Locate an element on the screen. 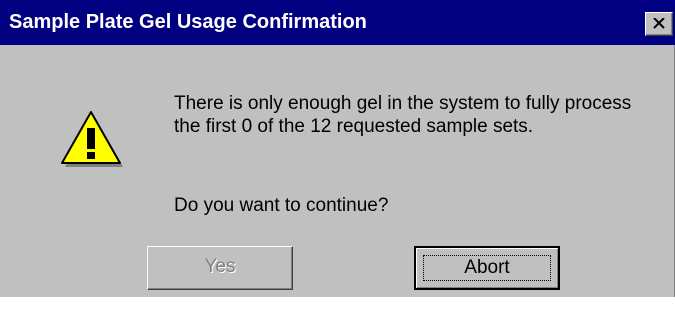  abort-button-label: Abort is located at coordinates (487, 267).